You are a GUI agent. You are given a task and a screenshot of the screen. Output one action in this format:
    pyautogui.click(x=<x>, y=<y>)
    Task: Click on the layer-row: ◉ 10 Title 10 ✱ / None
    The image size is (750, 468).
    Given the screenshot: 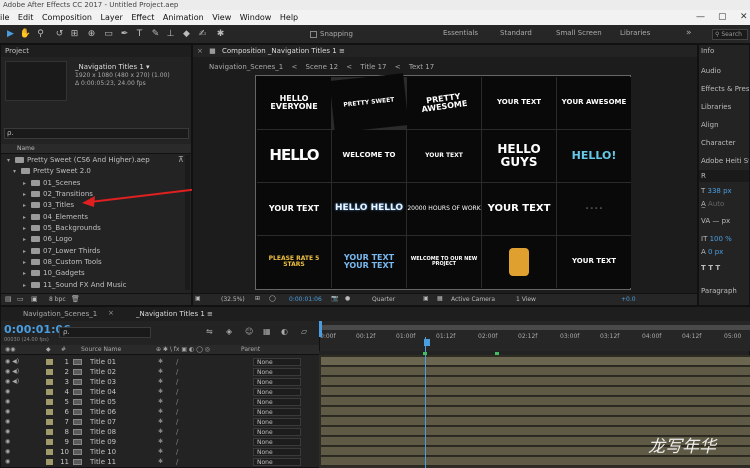 What is the action you would take?
    pyautogui.click(x=160, y=452)
    